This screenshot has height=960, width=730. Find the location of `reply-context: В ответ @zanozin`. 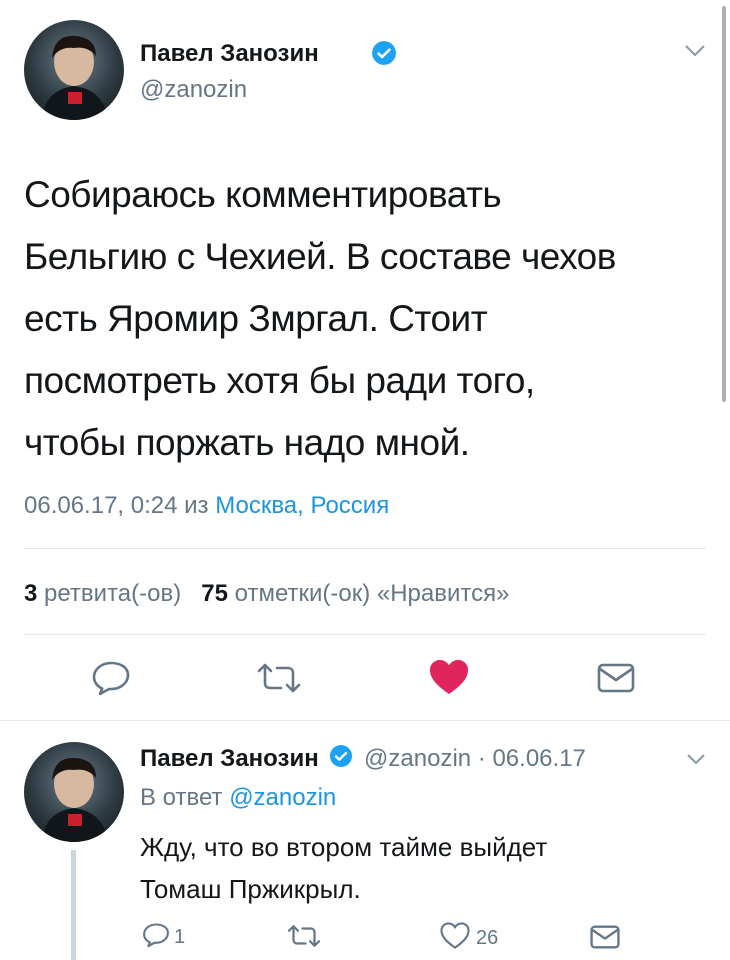

reply-context: В ответ @zanozin is located at coordinates (238, 798).